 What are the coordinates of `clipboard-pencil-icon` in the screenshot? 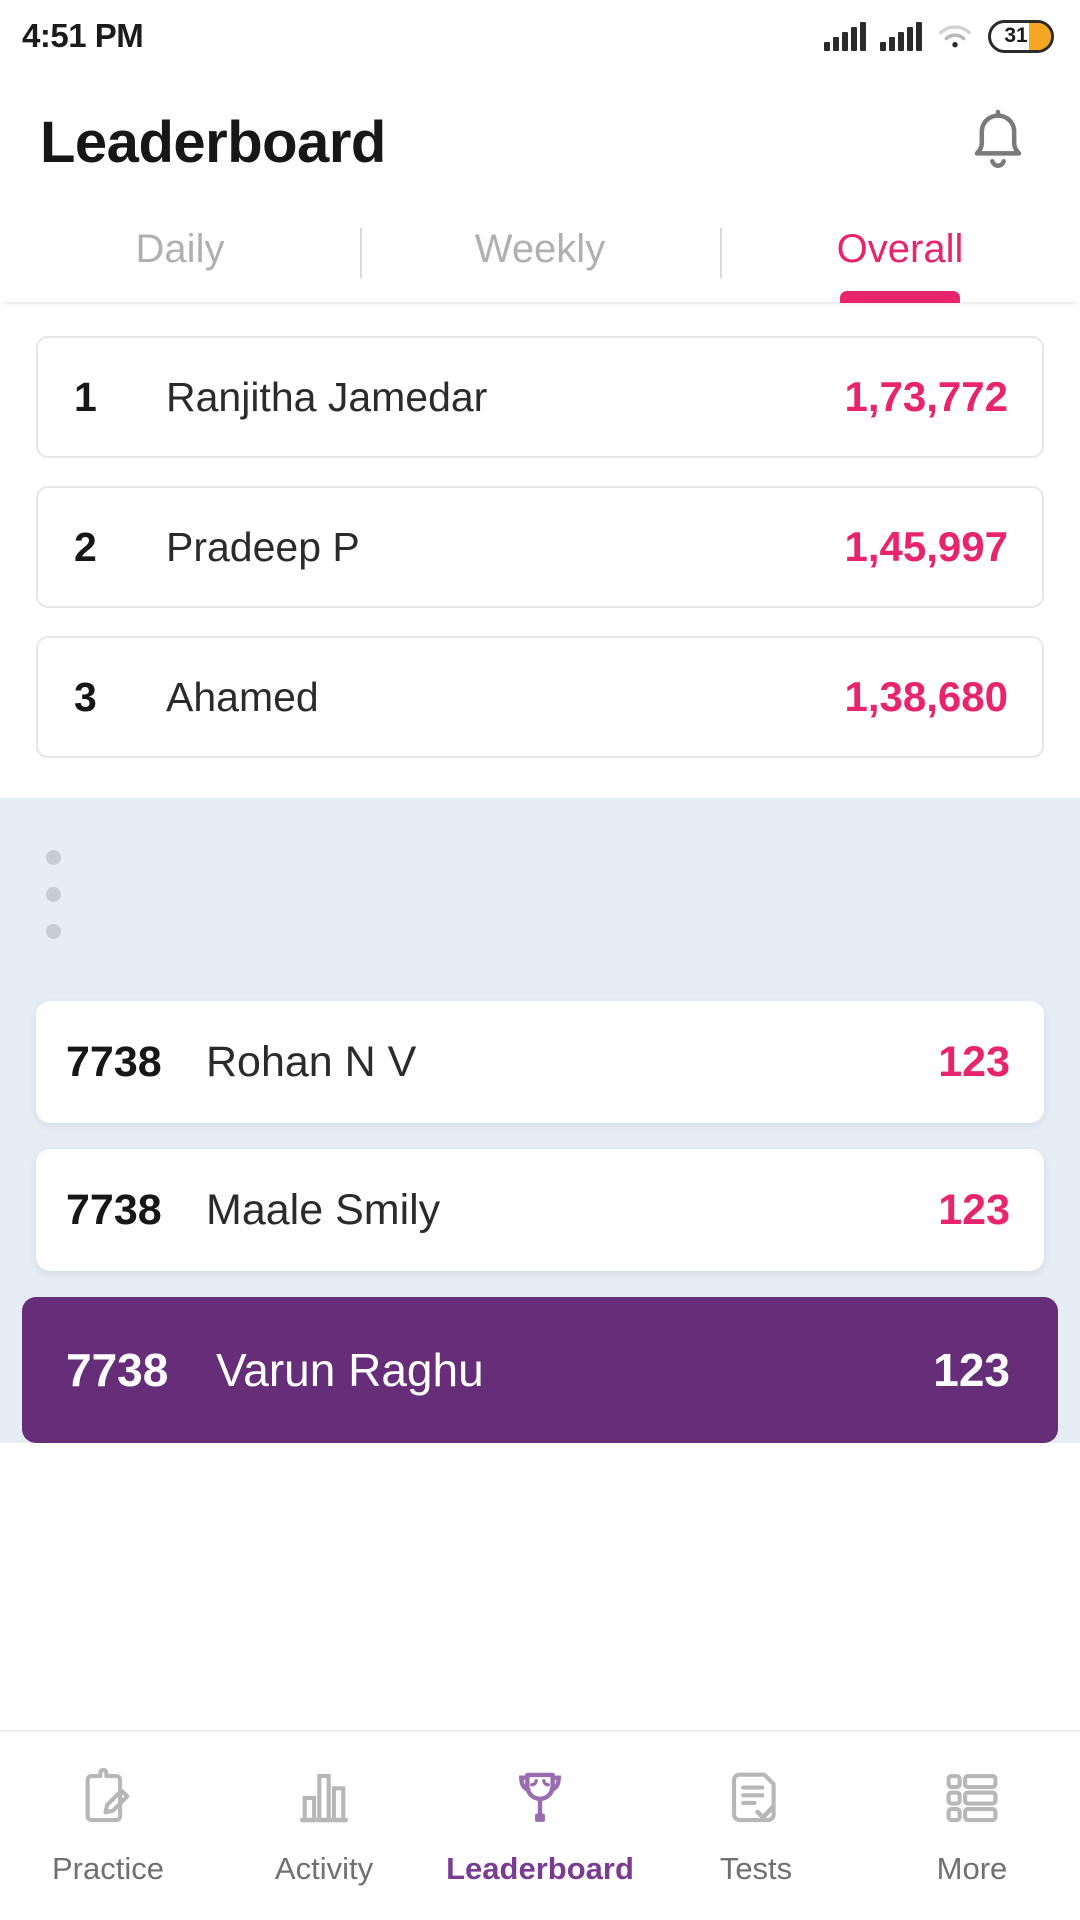 It's located at (107, 1795).